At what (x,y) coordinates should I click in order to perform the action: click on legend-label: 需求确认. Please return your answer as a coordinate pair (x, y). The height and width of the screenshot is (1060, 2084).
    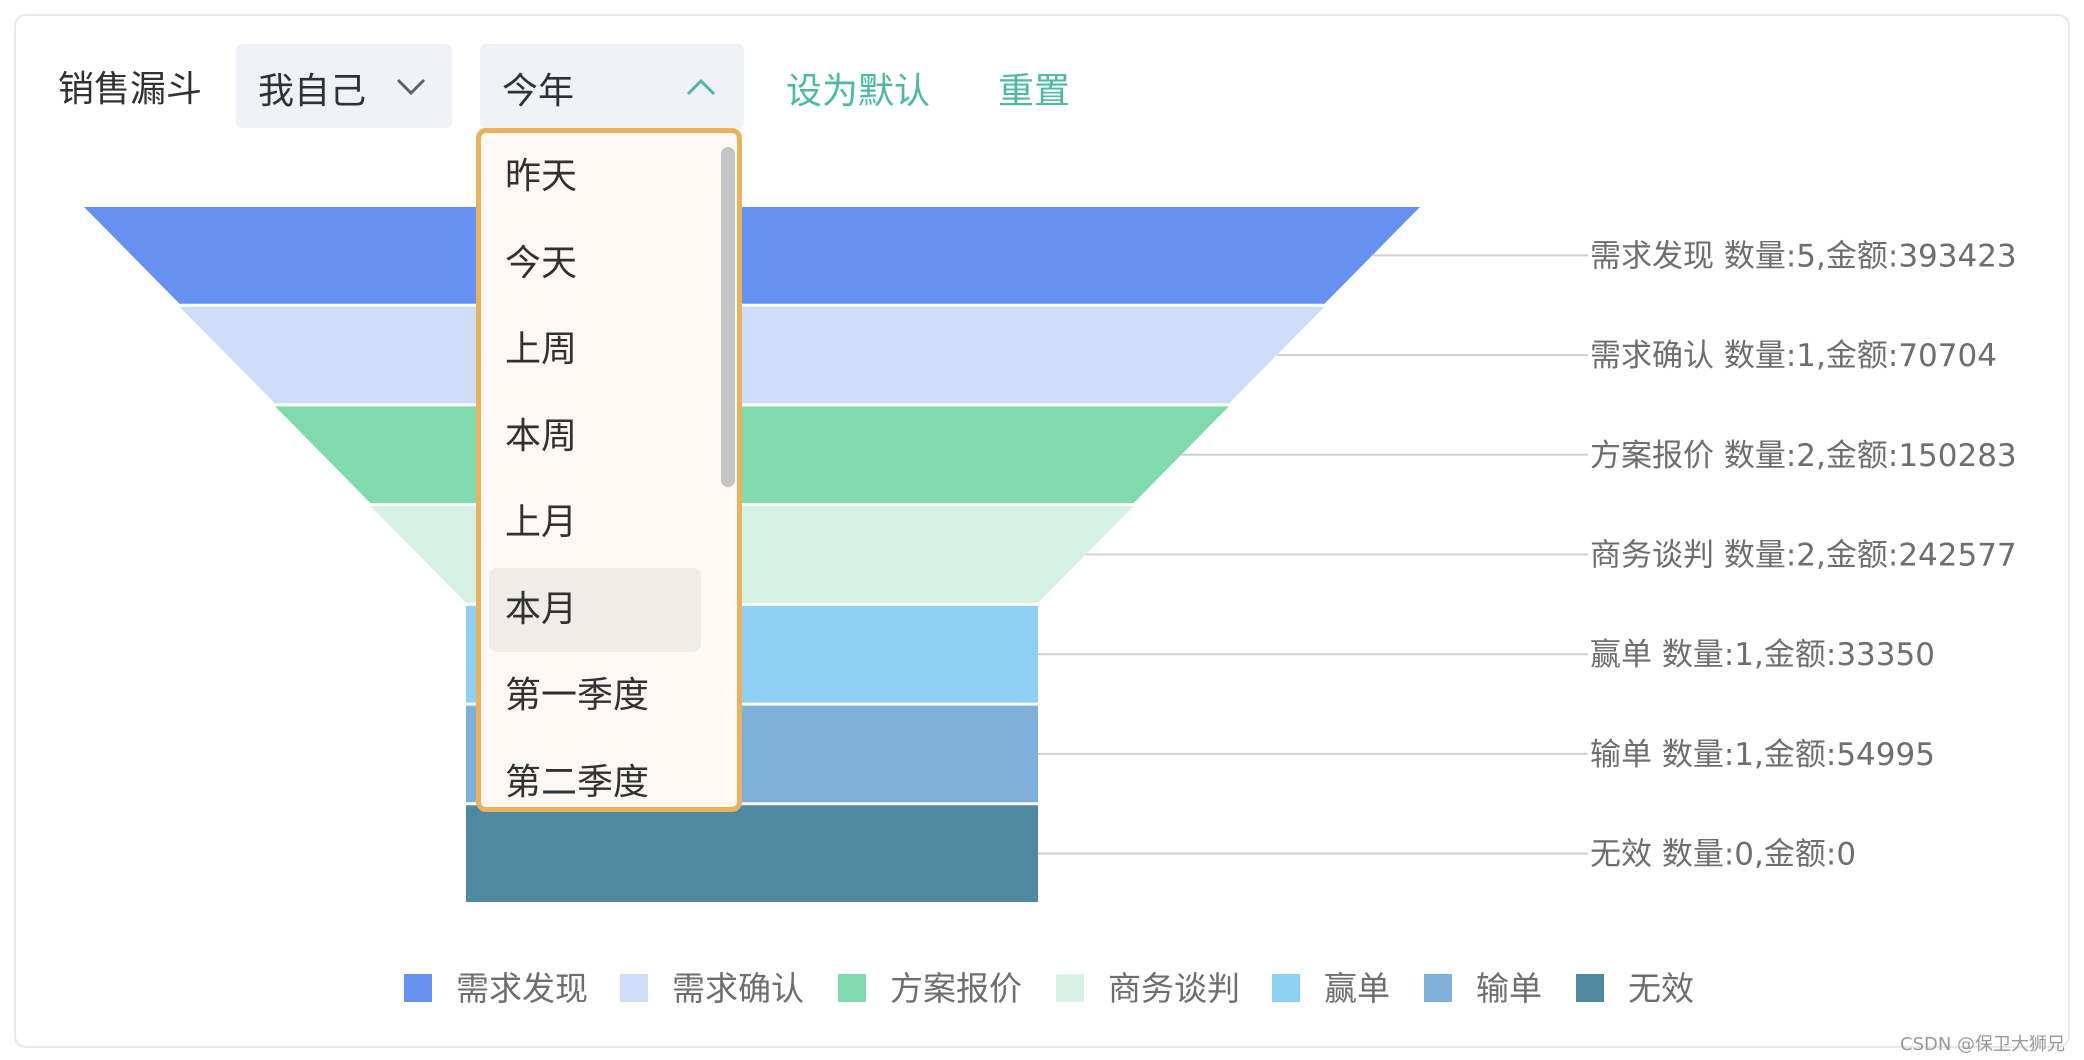
    Looking at the image, I should click on (738, 988).